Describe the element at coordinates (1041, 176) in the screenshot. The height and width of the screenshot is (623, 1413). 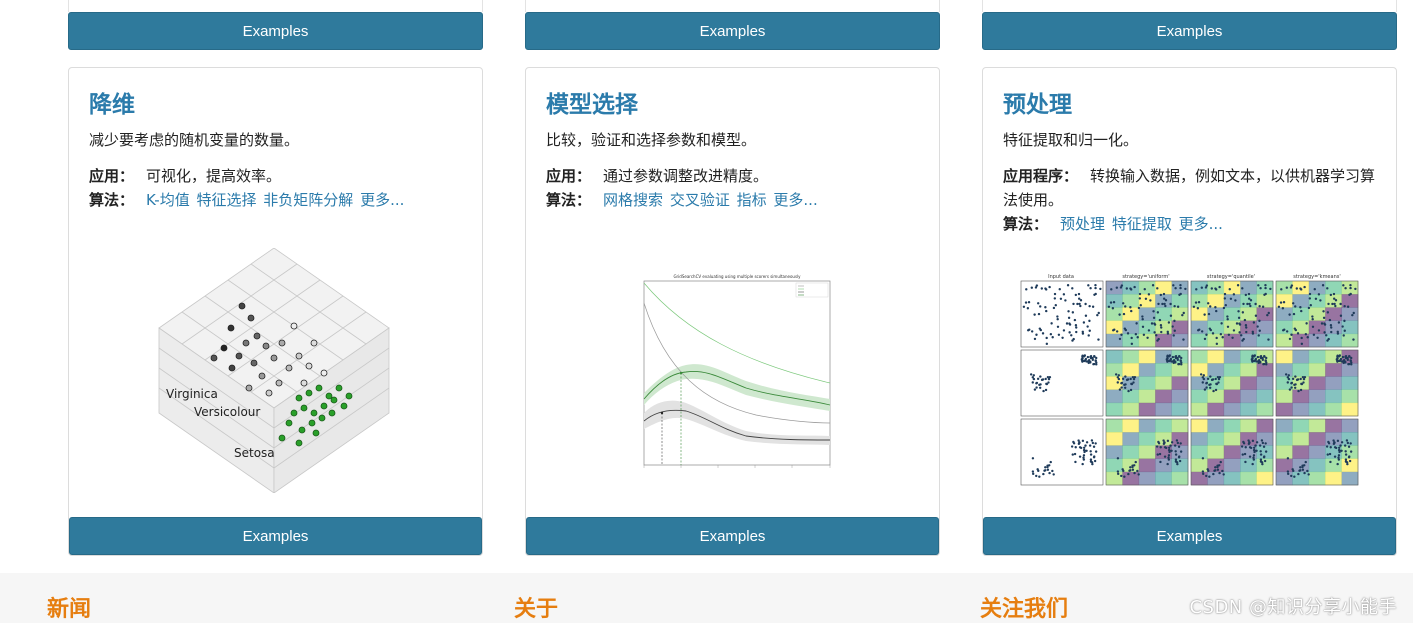
I see `applications-label: 应用程序：` at that location.